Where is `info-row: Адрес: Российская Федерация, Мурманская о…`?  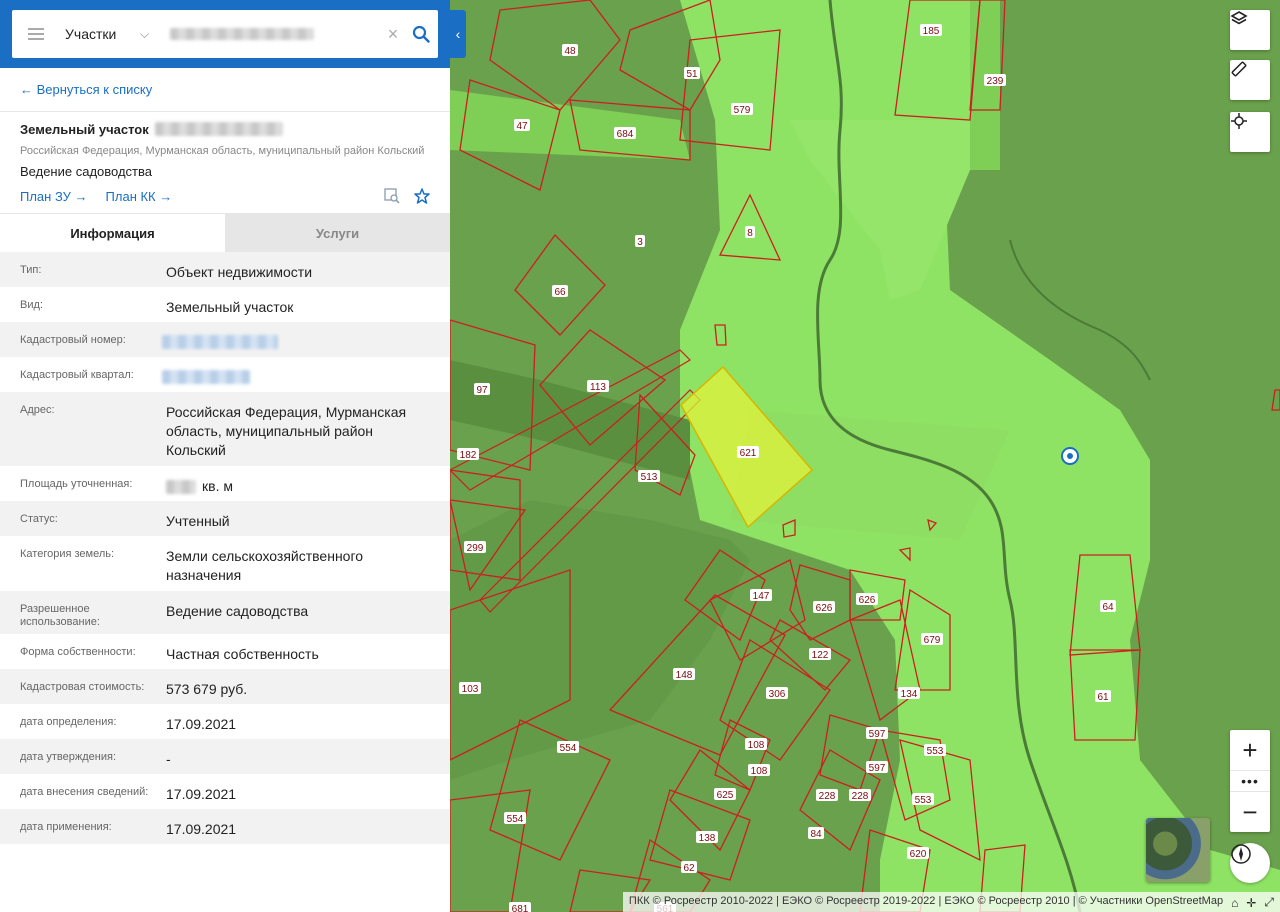
info-row: Адрес: Российская Федерация, Мурманская о… is located at coordinates (225, 429).